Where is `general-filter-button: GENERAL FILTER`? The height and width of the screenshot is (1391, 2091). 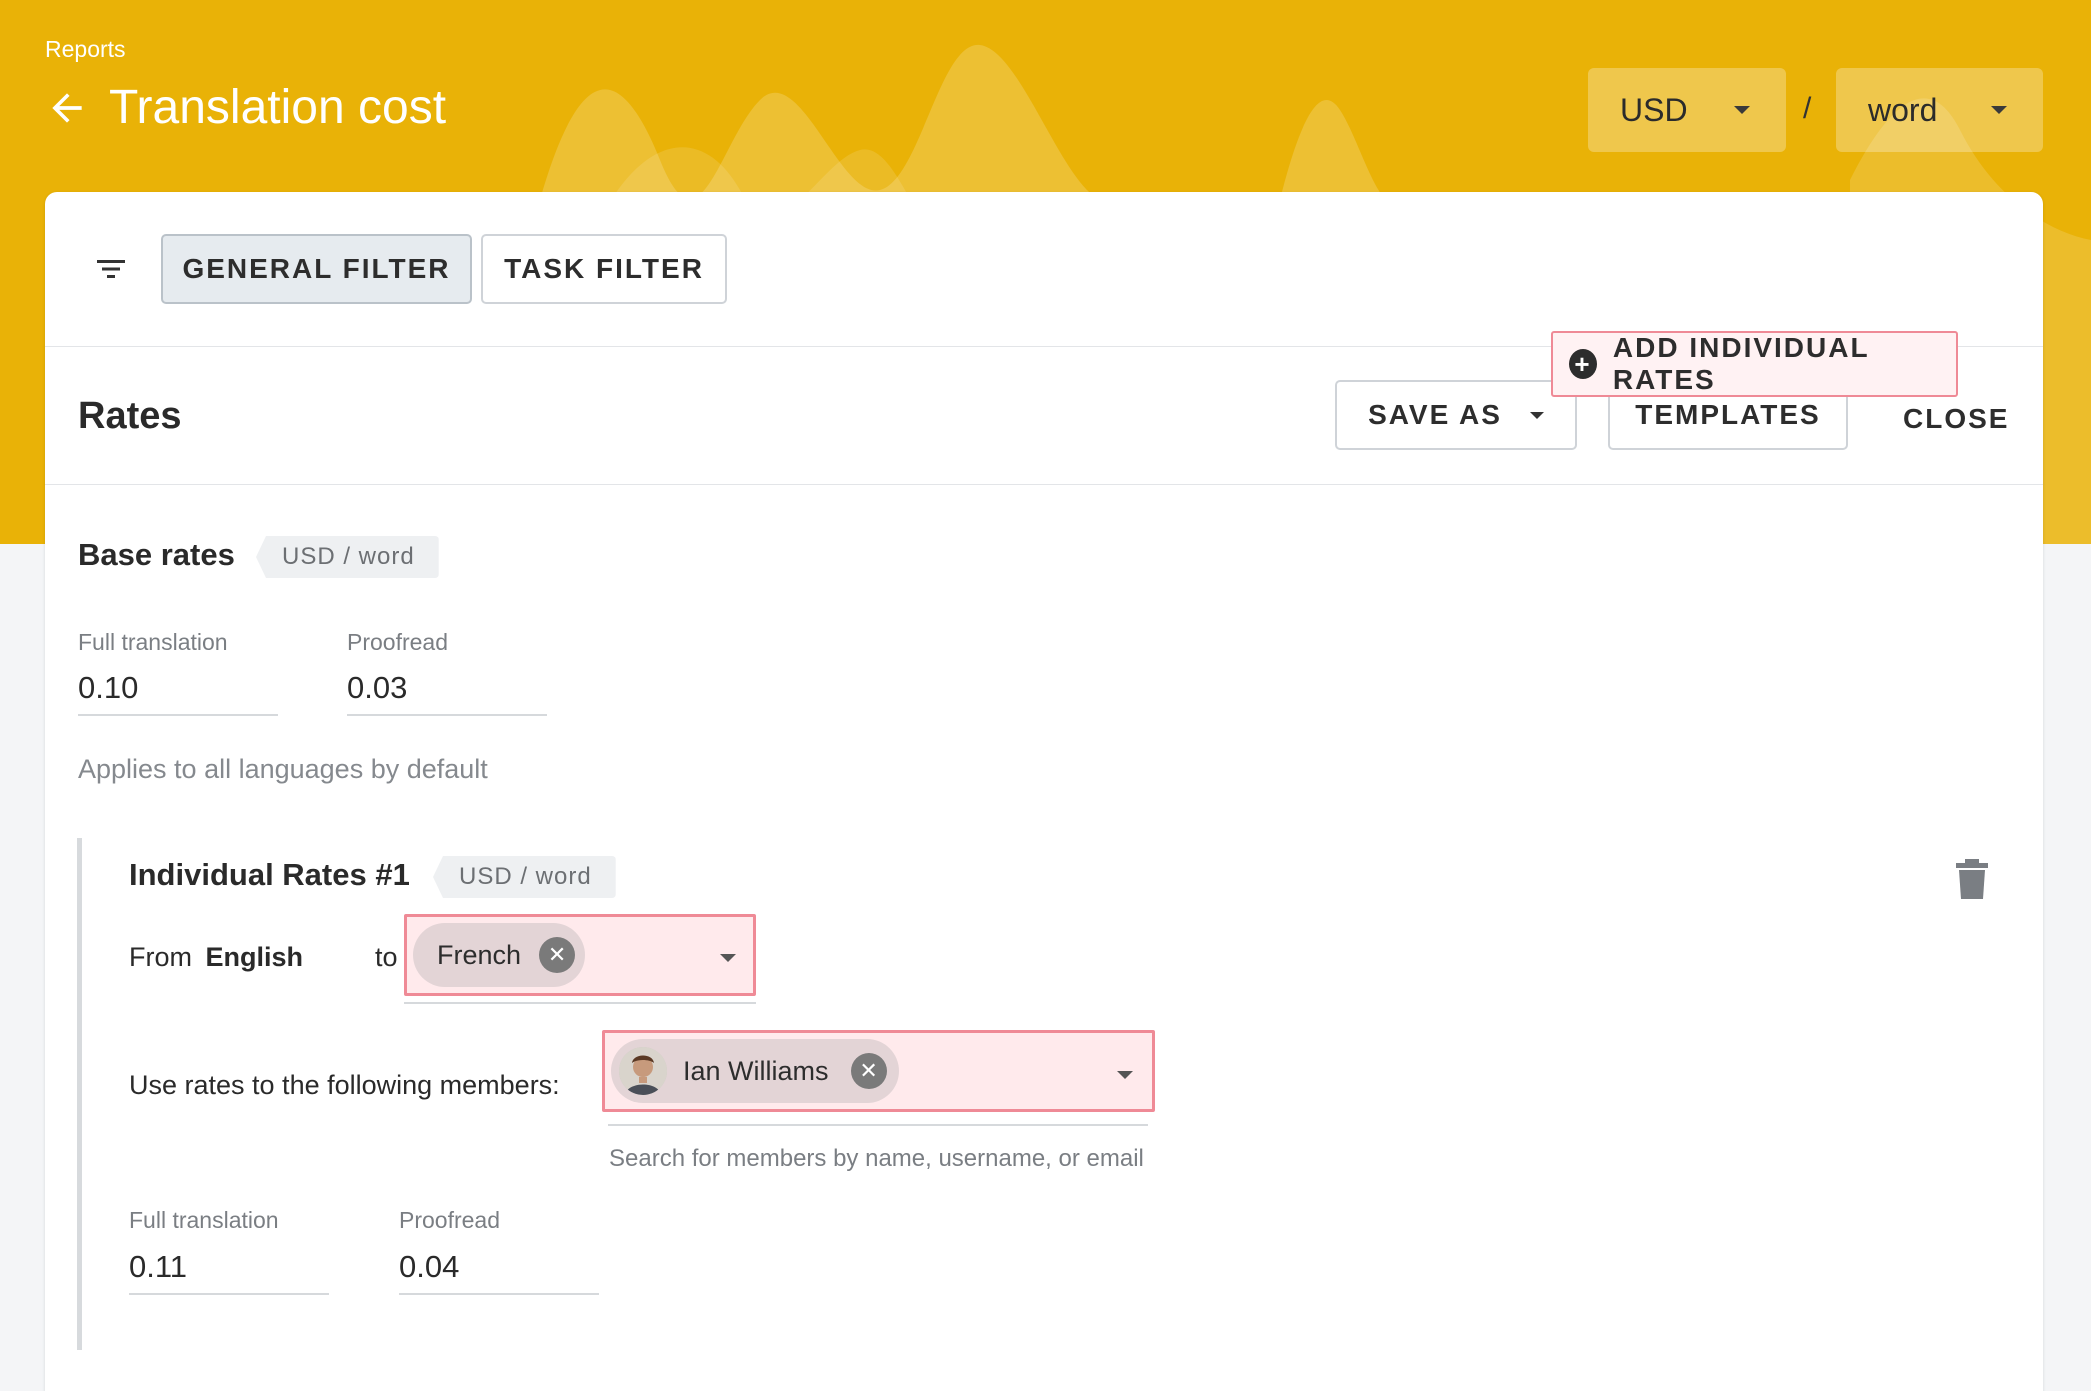
general-filter-button: GENERAL FILTER is located at coordinates (316, 269).